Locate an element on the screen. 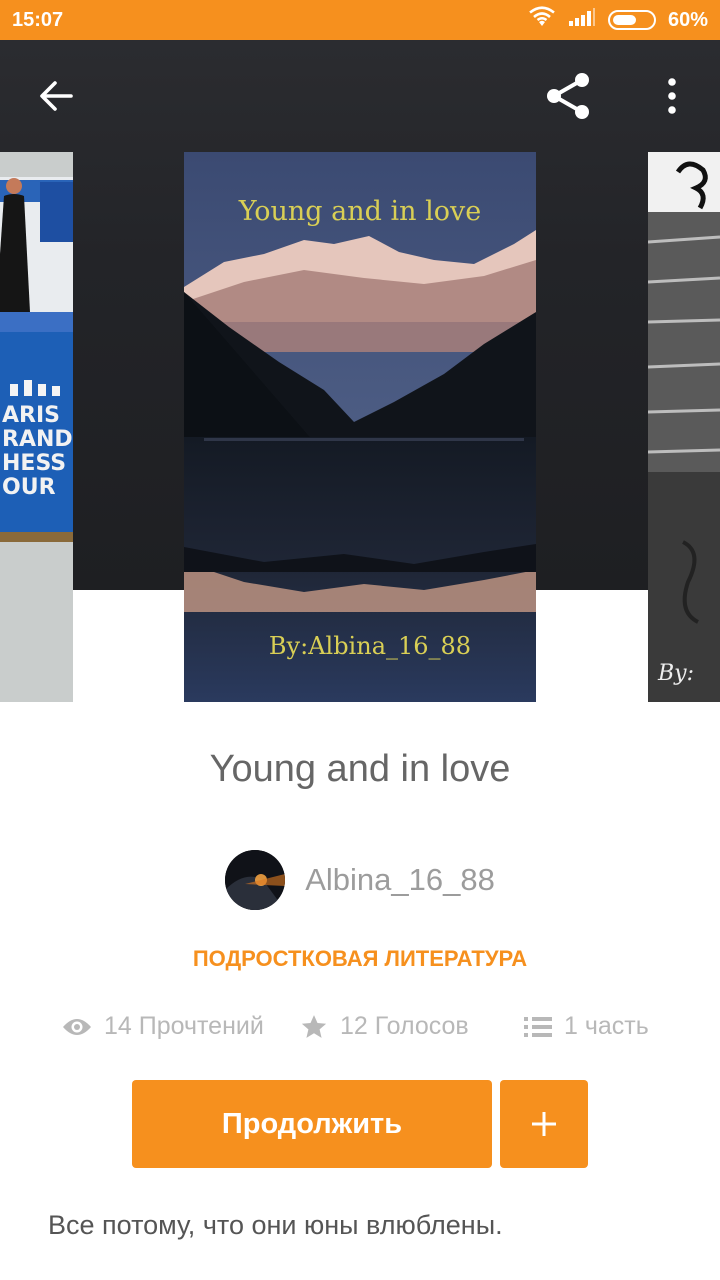  category-link: ПОДРОСТКОВАЯ ЛИТЕРАТУРА is located at coordinates (360, 959).